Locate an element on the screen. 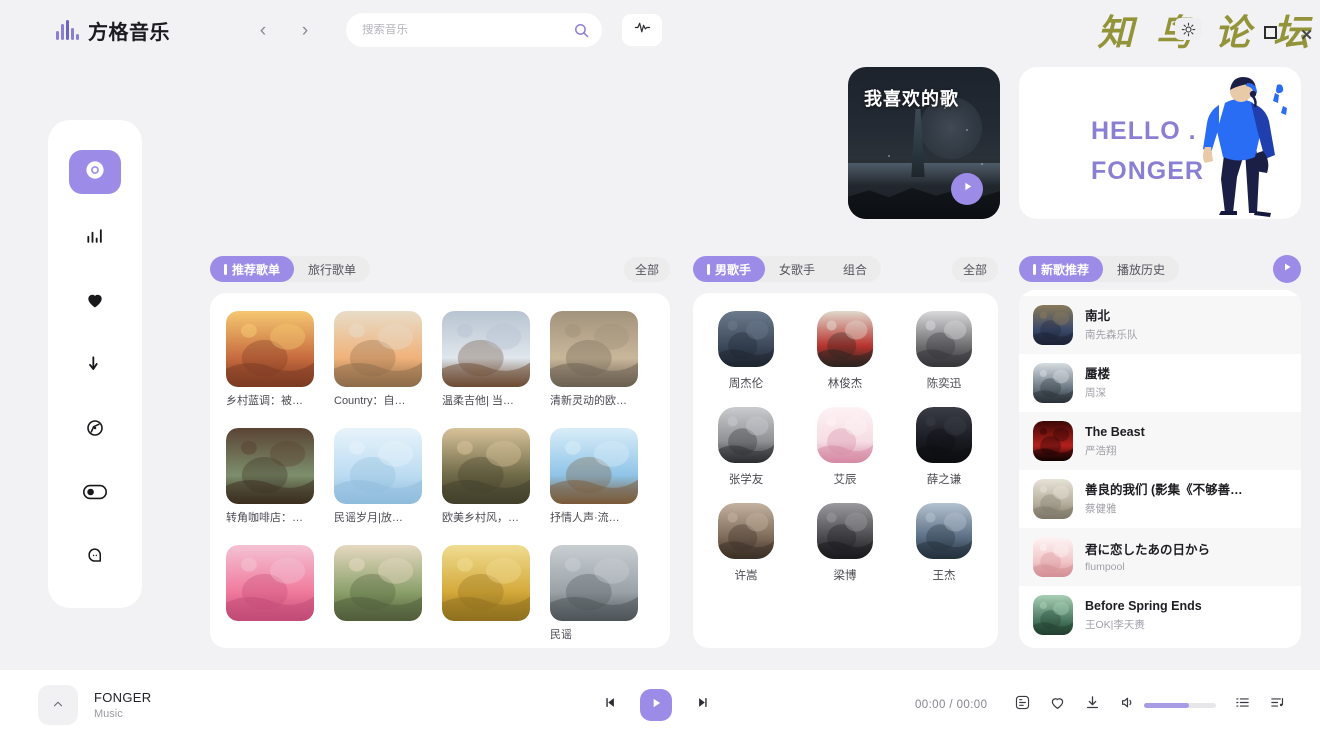 This screenshot has height=740, width=1320. search-icon is located at coordinates (581, 30).